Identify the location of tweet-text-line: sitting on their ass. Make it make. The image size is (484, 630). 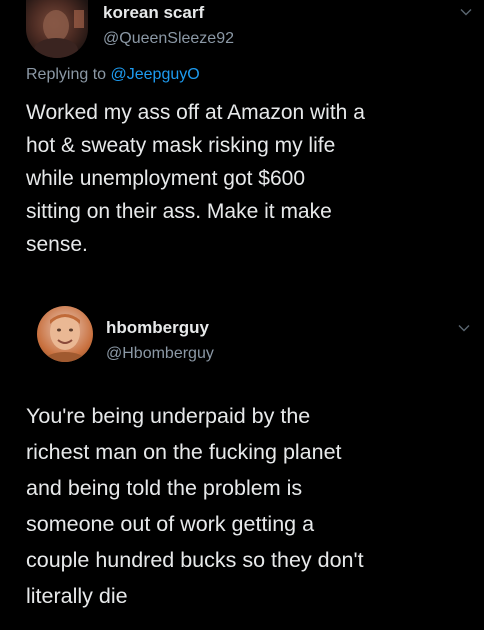
(179, 211).